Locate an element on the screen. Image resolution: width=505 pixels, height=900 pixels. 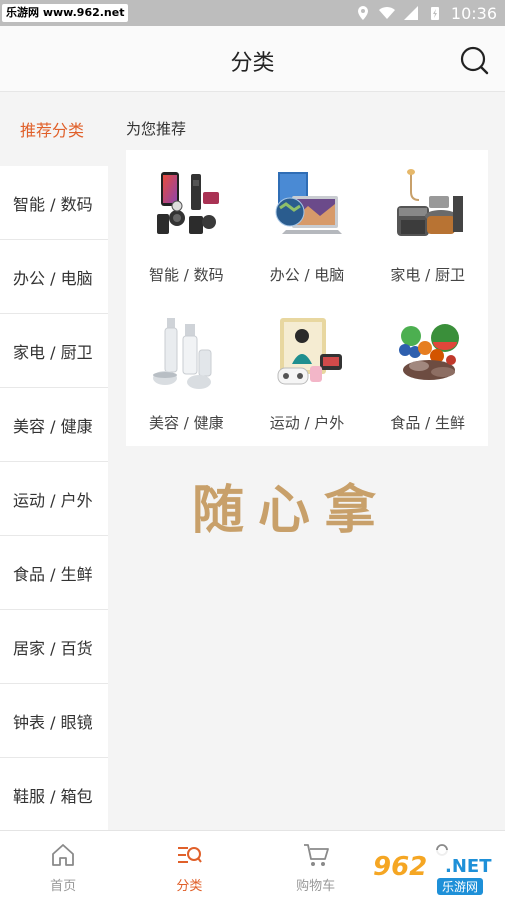
home-appliances-image is located at coordinates (429, 202).